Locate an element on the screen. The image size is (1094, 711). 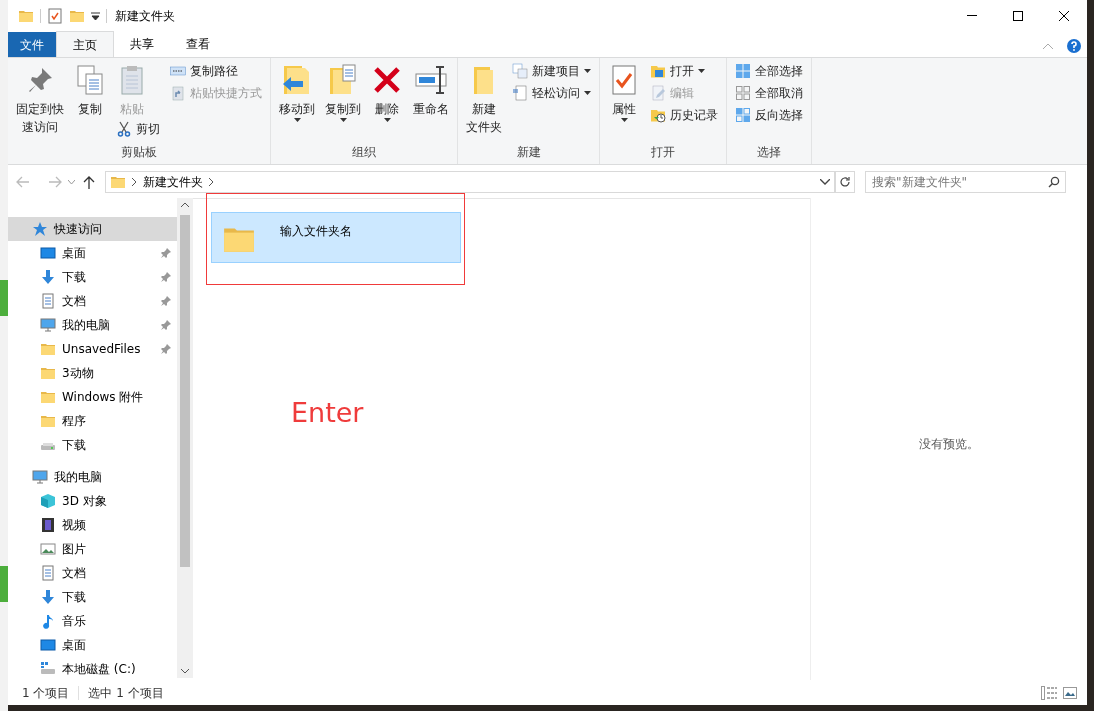
star-icon is located at coordinates (40, 229).